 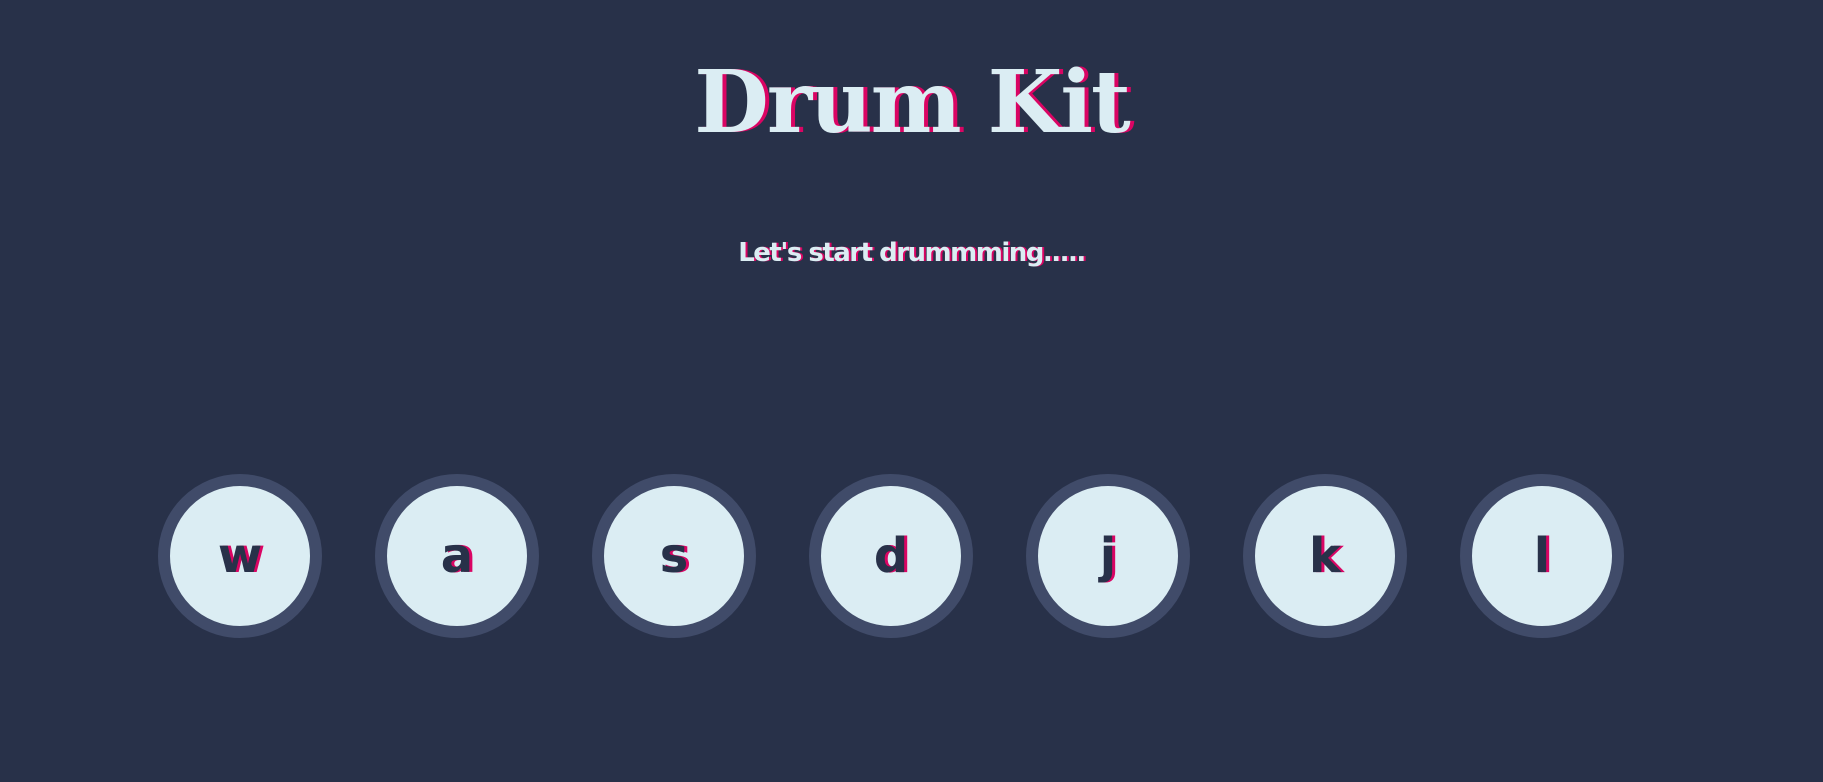 What do you see at coordinates (1108, 556) in the screenshot?
I see `drum-button-j: j` at bounding box center [1108, 556].